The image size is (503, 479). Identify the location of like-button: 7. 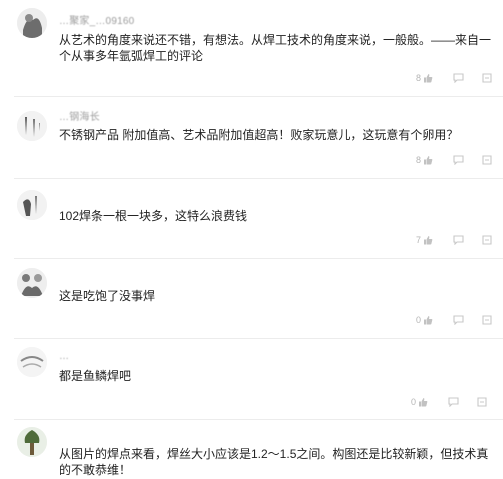
(424, 240).